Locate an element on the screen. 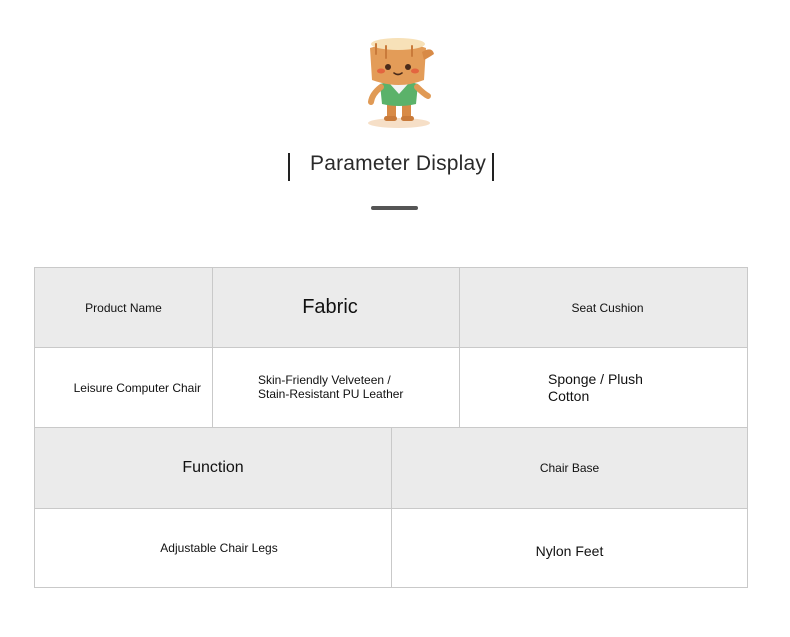  cell-seat-cushion-label: Seat Cushion is located at coordinates (603, 307).